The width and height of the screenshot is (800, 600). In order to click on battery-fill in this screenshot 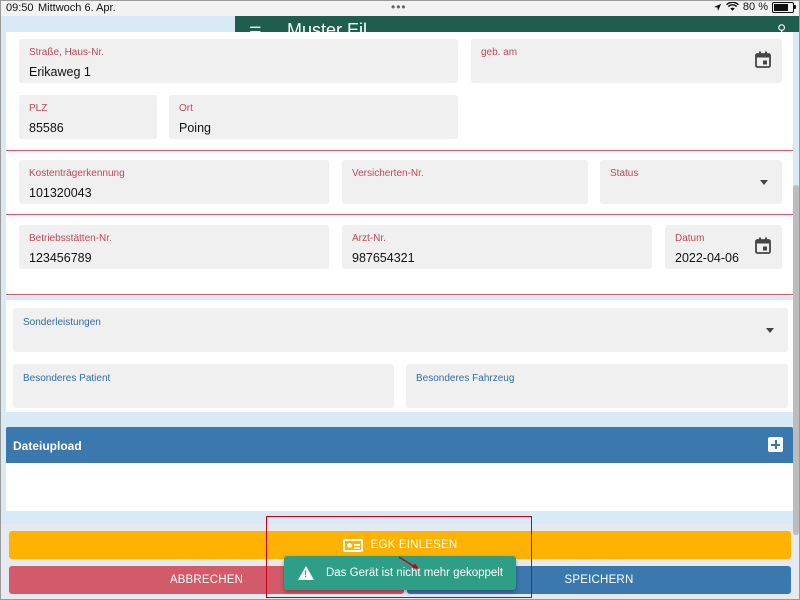, I will do `click(781, 7)`.